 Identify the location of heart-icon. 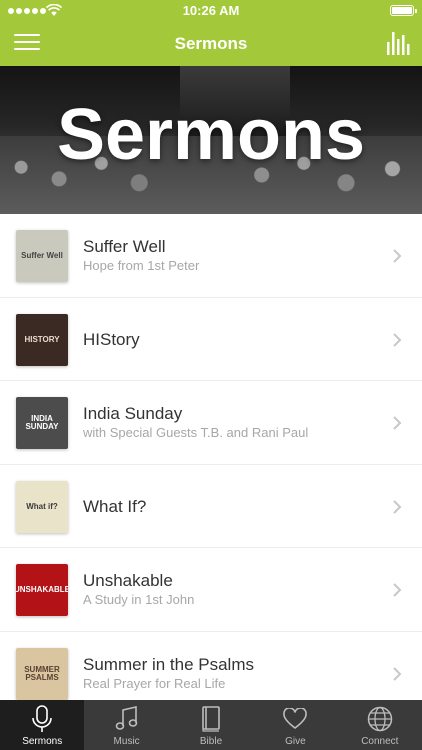
(295, 719).